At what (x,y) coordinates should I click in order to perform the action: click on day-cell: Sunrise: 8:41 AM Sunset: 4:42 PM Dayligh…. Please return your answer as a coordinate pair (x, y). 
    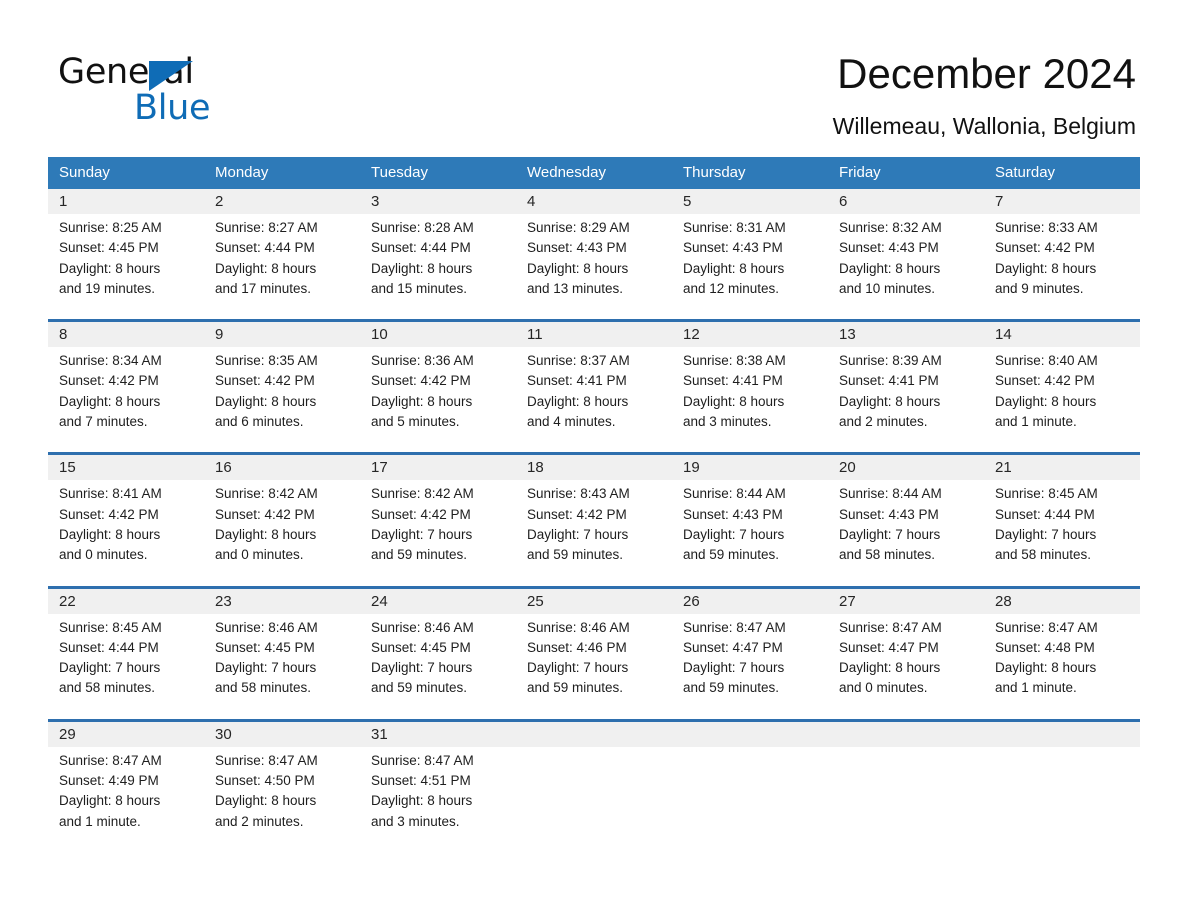
    Looking at the image, I should click on (126, 524).